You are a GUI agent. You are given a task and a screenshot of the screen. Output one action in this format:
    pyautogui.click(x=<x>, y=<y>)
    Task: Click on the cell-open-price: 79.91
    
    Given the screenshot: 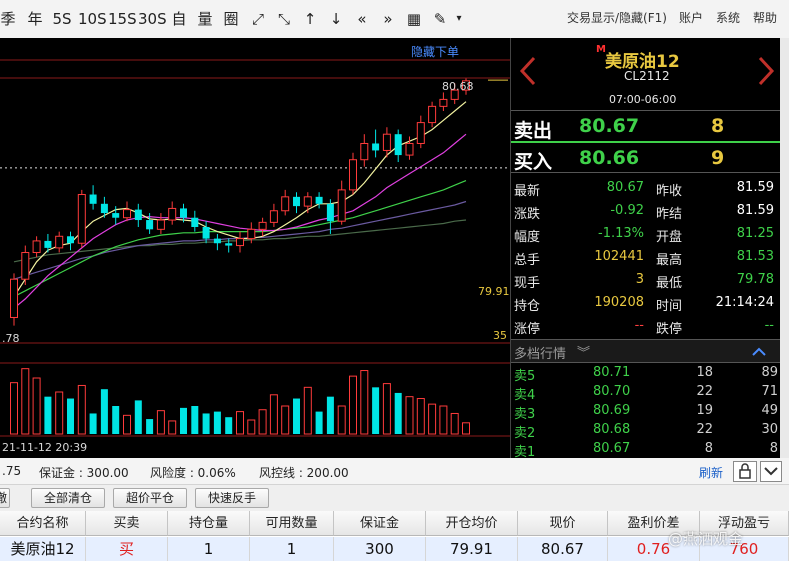 What is the action you would take?
    pyautogui.click(x=472, y=549)
    